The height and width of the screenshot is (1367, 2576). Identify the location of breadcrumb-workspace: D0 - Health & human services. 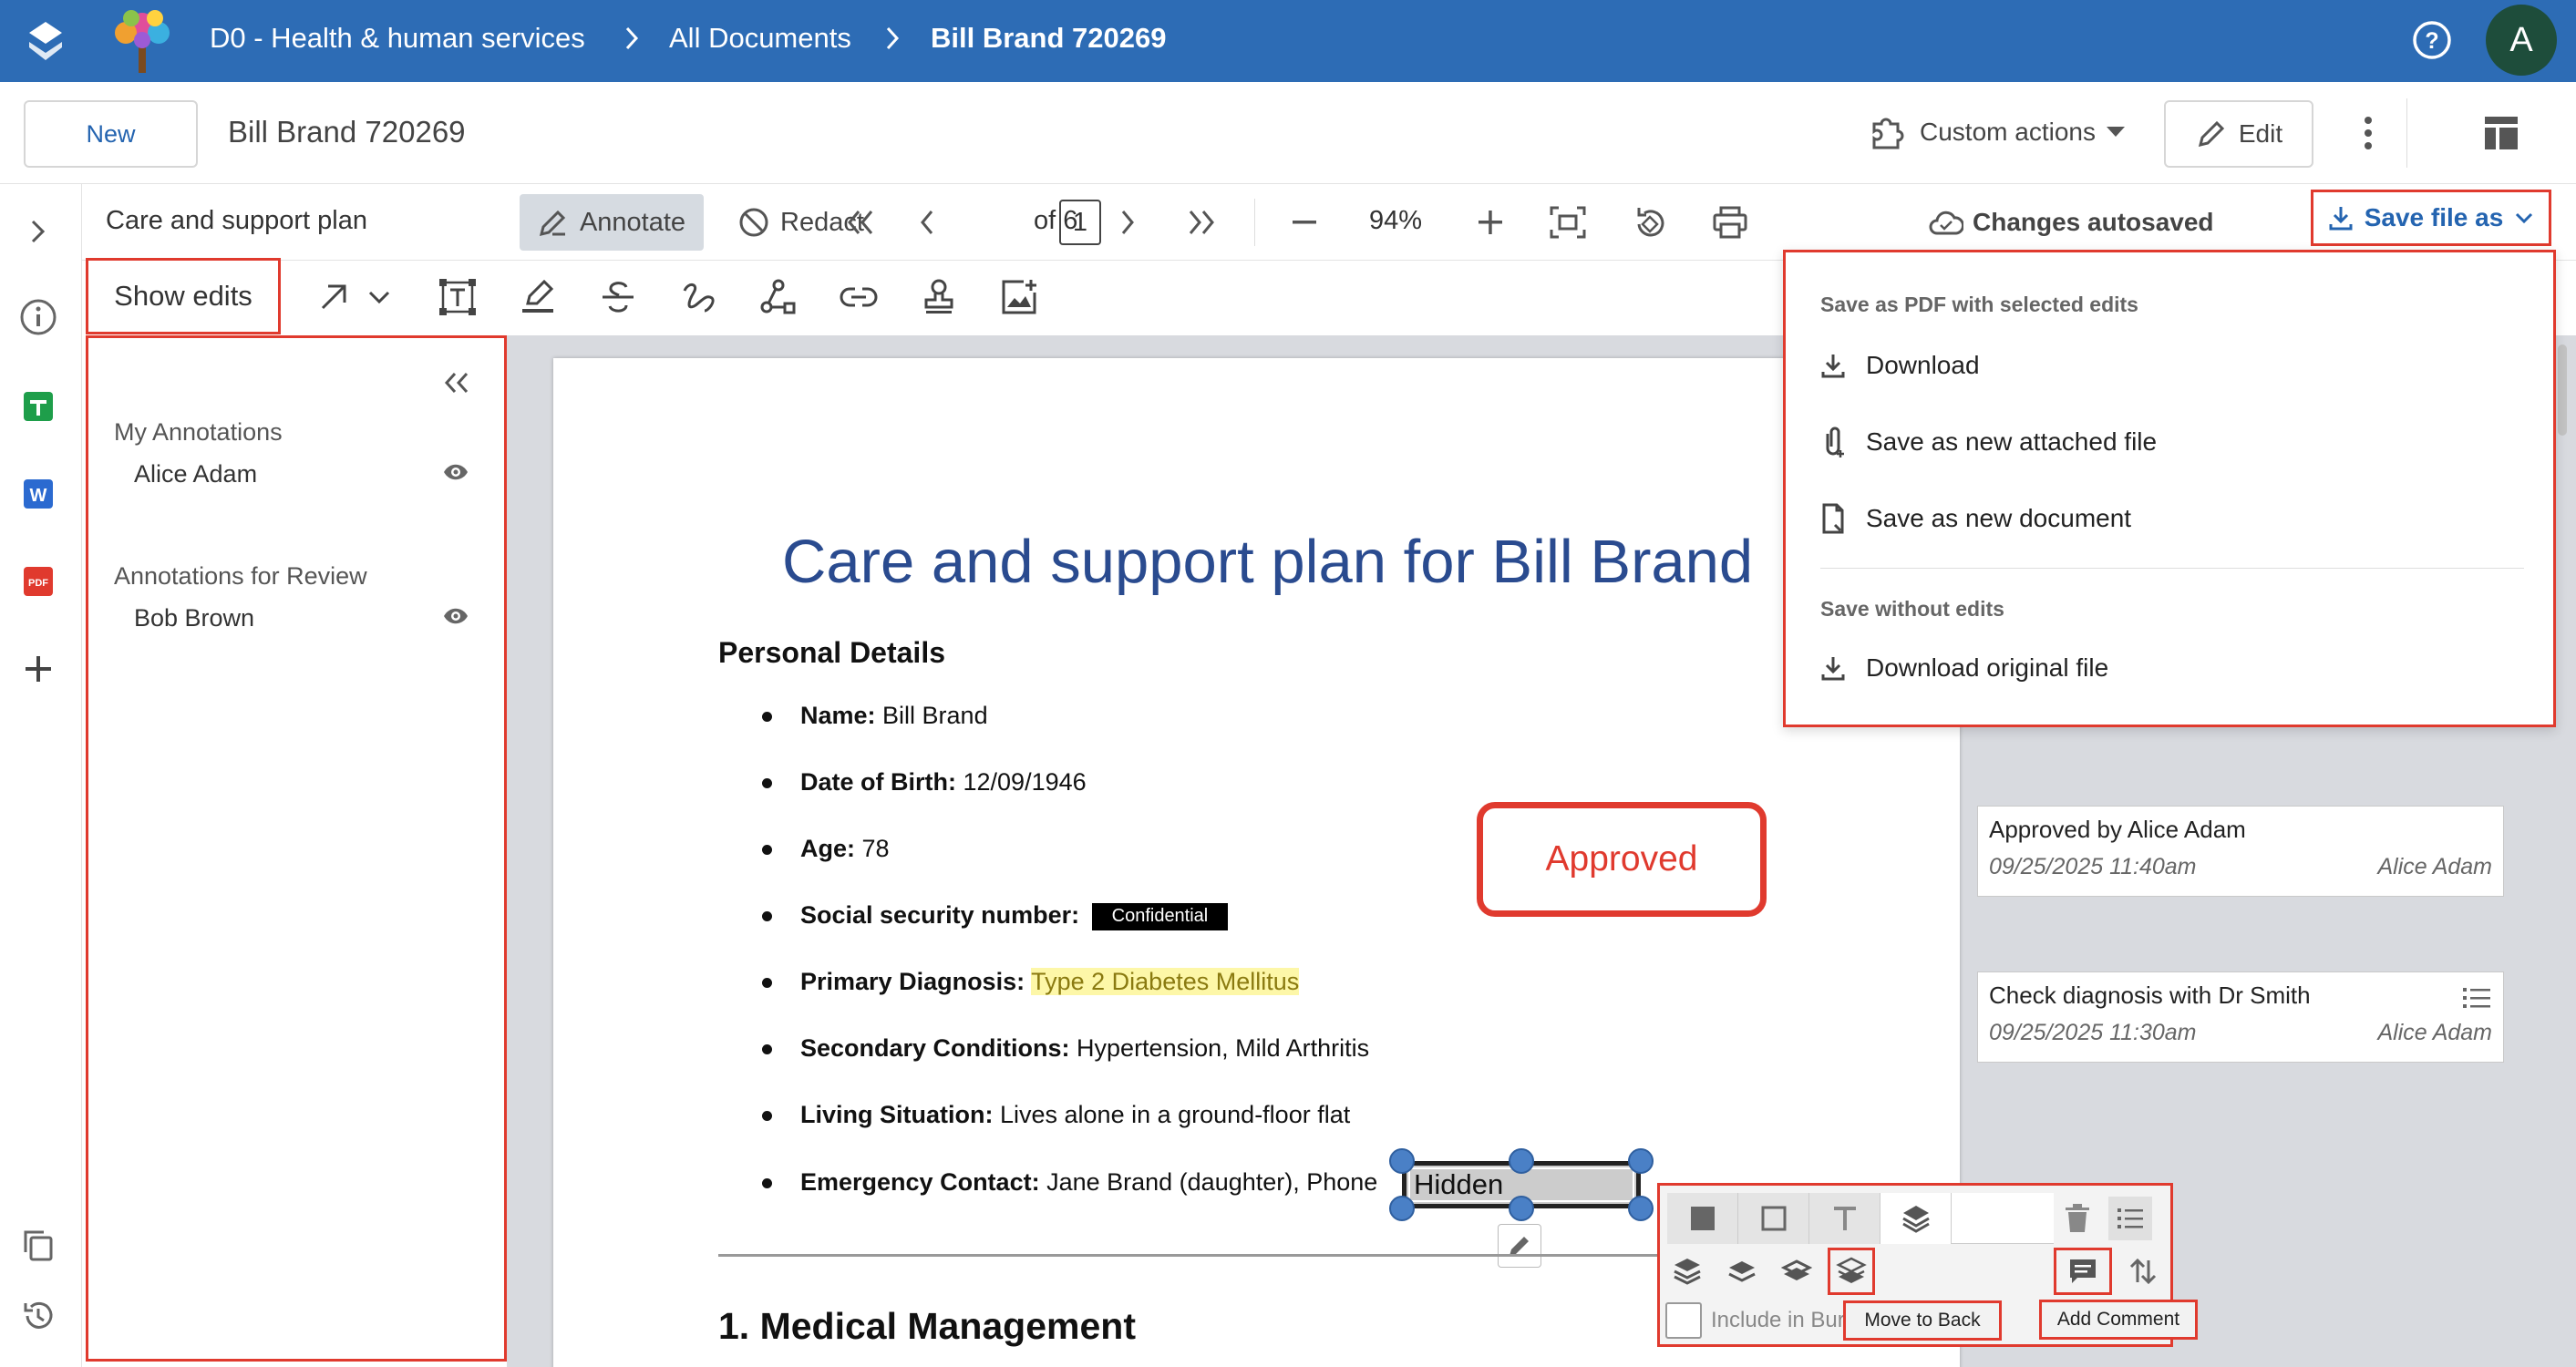
(397, 38).